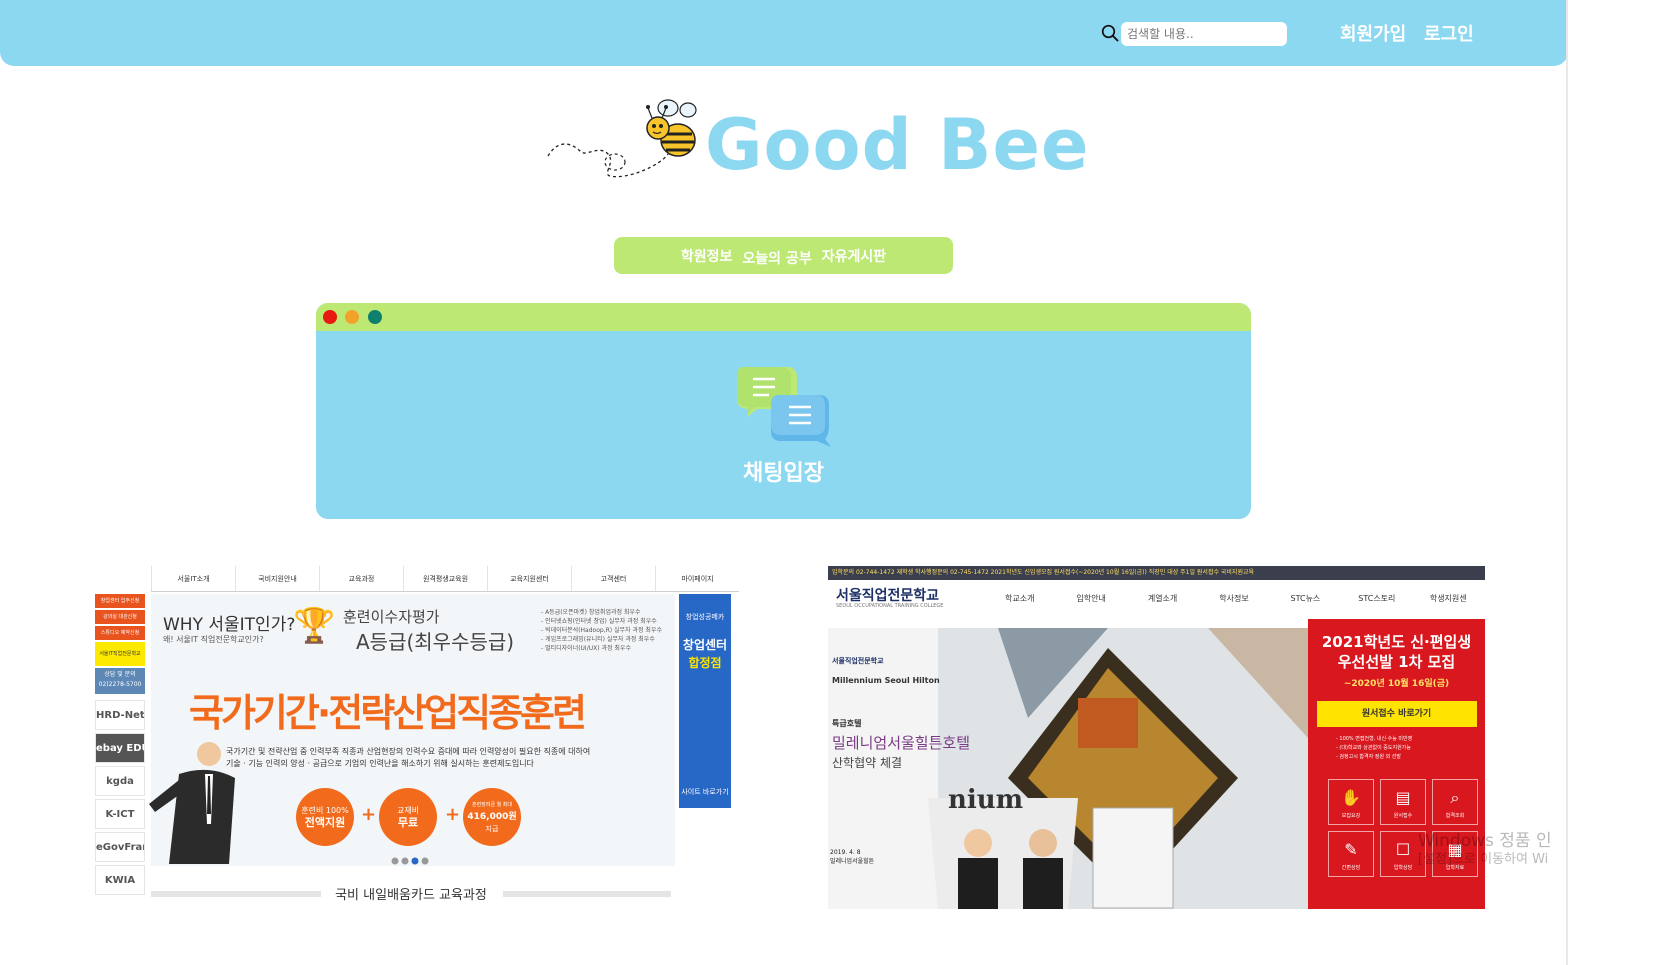 This screenshot has width=1663, height=965. What do you see at coordinates (213, 639) in the screenshot?
I see `why-subtitle: 왜! 서울IT 직업전문학교인가?` at bounding box center [213, 639].